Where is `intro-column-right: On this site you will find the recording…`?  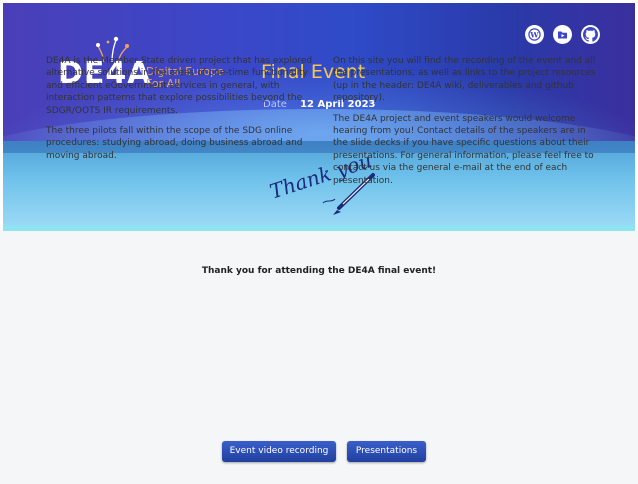
intro-column-right: On this site you will find the recording… is located at coordinates (467, 125).